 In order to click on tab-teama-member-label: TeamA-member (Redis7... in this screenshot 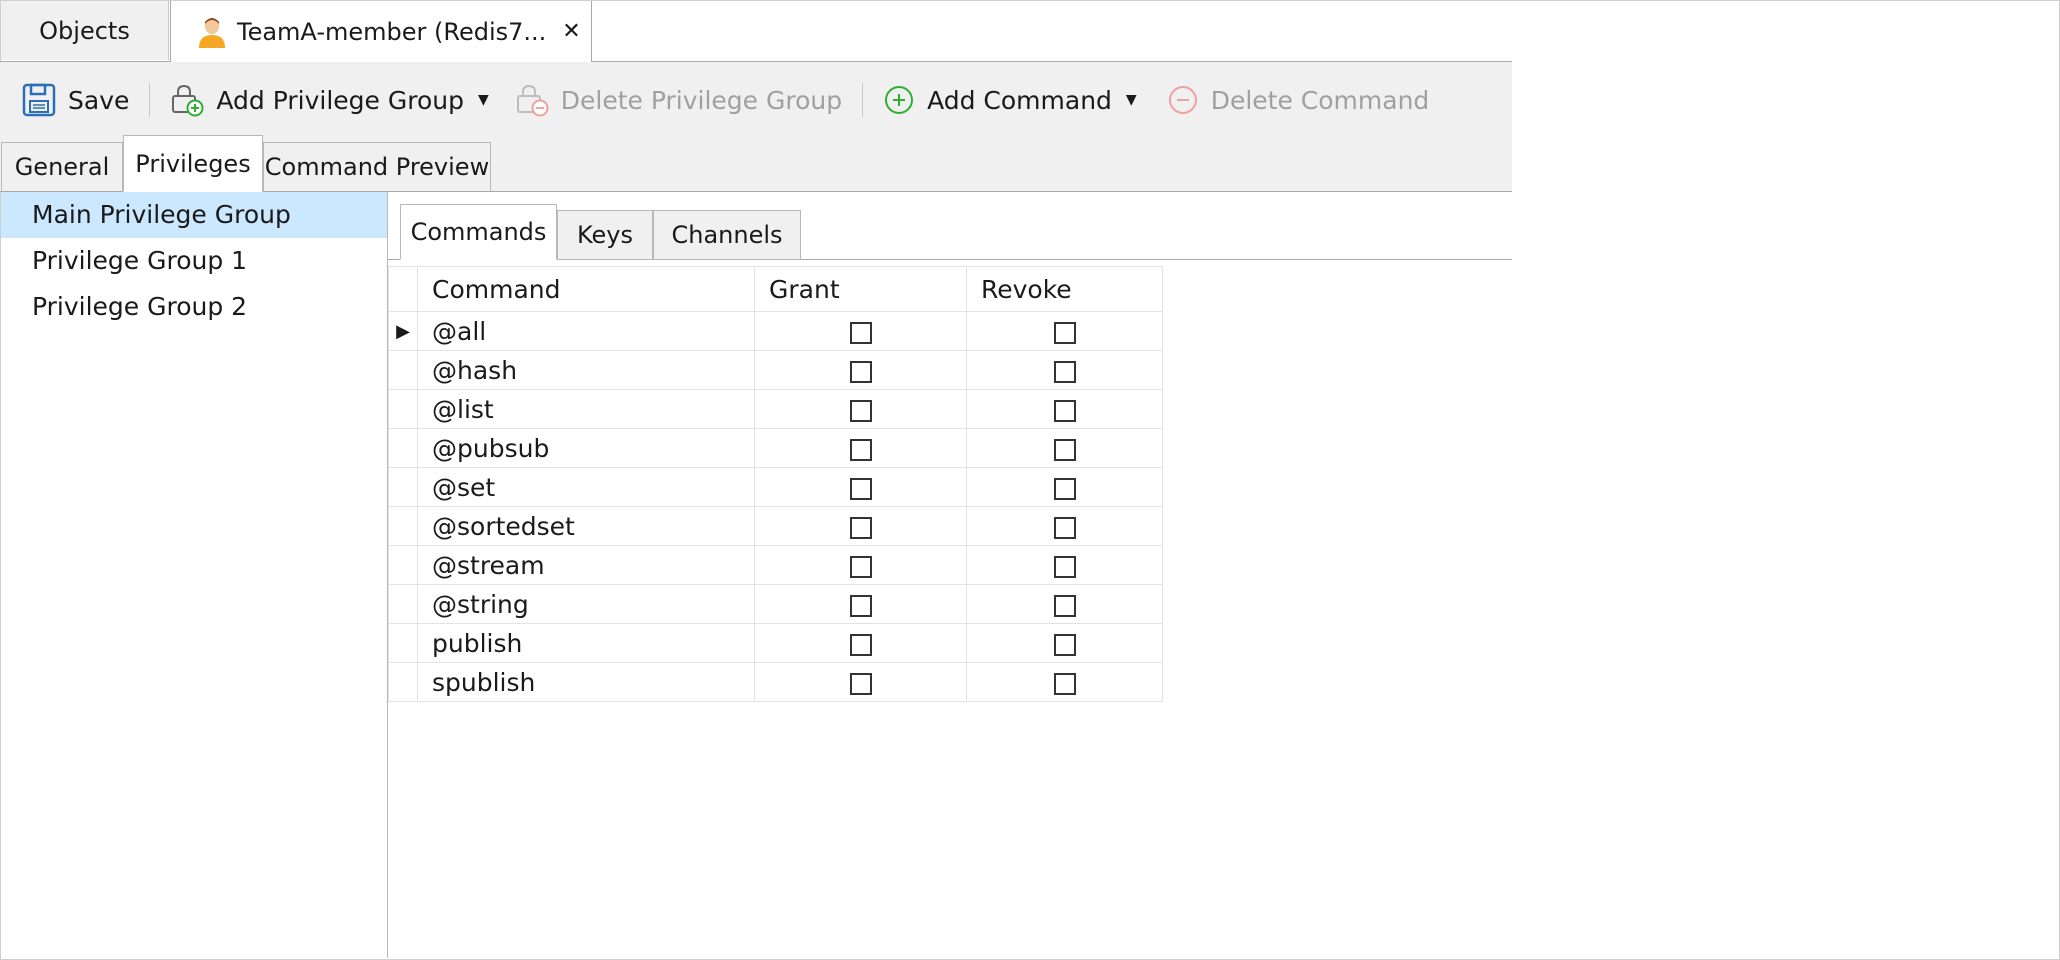, I will do `click(392, 31)`.